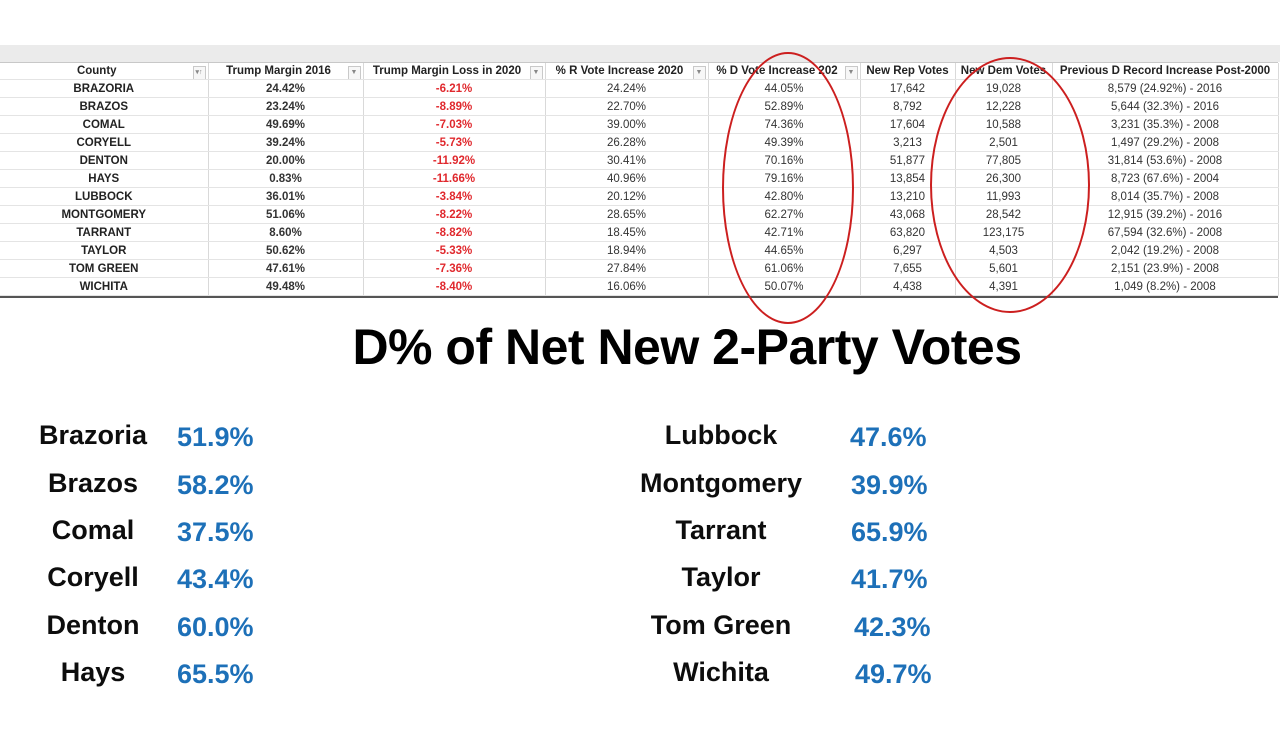  I want to click on cell-trump-margin-2016: 49.48%, so click(286, 286).